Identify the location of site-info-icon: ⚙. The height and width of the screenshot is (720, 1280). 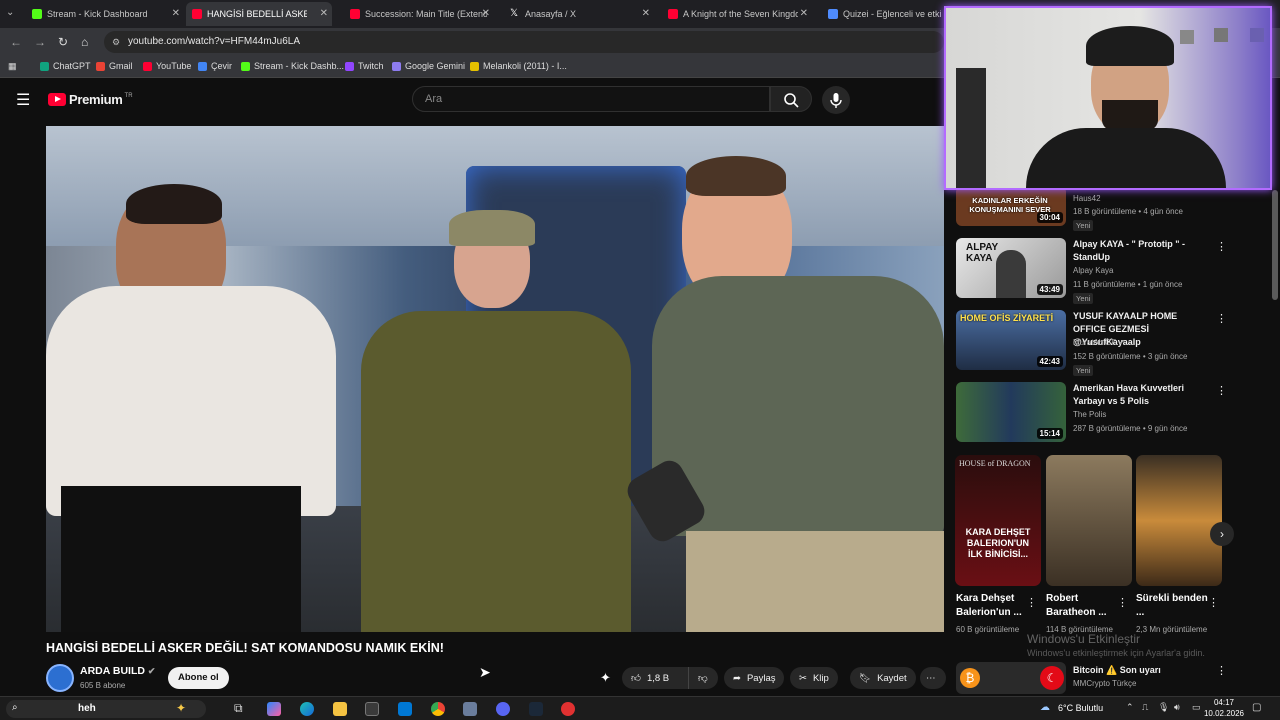
(116, 42).